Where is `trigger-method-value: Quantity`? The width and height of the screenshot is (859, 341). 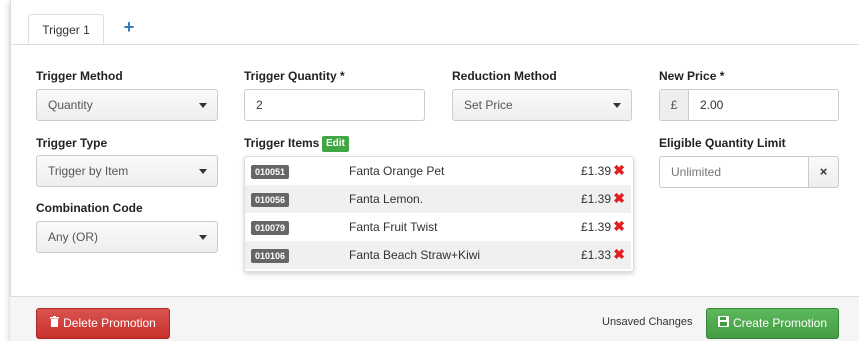 trigger-method-value: Quantity is located at coordinates (70, 105).